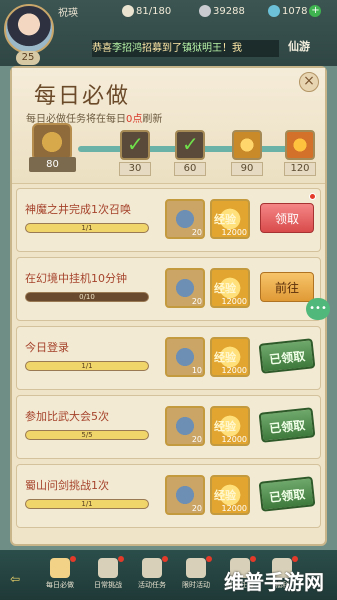 This screenshot has width=337, height=600. I want to click on task-row: 神魔之井完成1次召唤 1/1 20 经验 12000 领取, so click(168, 220).